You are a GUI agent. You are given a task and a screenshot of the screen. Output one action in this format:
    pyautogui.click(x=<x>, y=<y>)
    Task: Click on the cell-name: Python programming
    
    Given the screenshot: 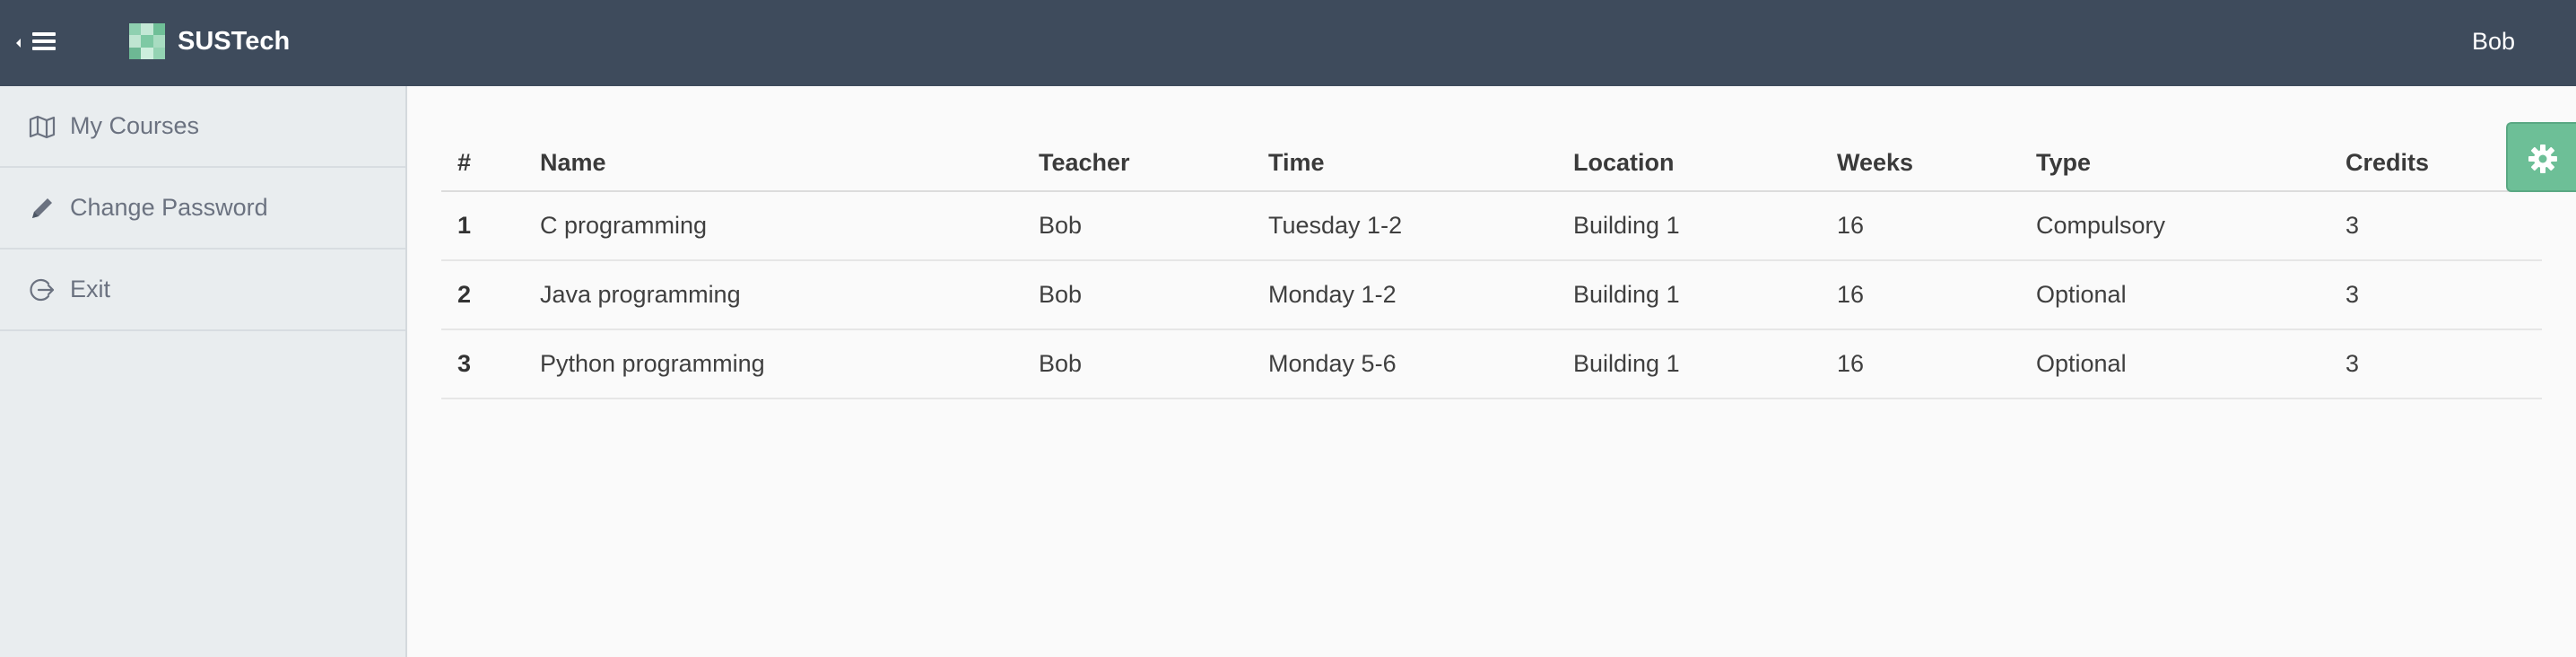 What is the action you would take?
    pyautogui.click(x=773, y=364)
    